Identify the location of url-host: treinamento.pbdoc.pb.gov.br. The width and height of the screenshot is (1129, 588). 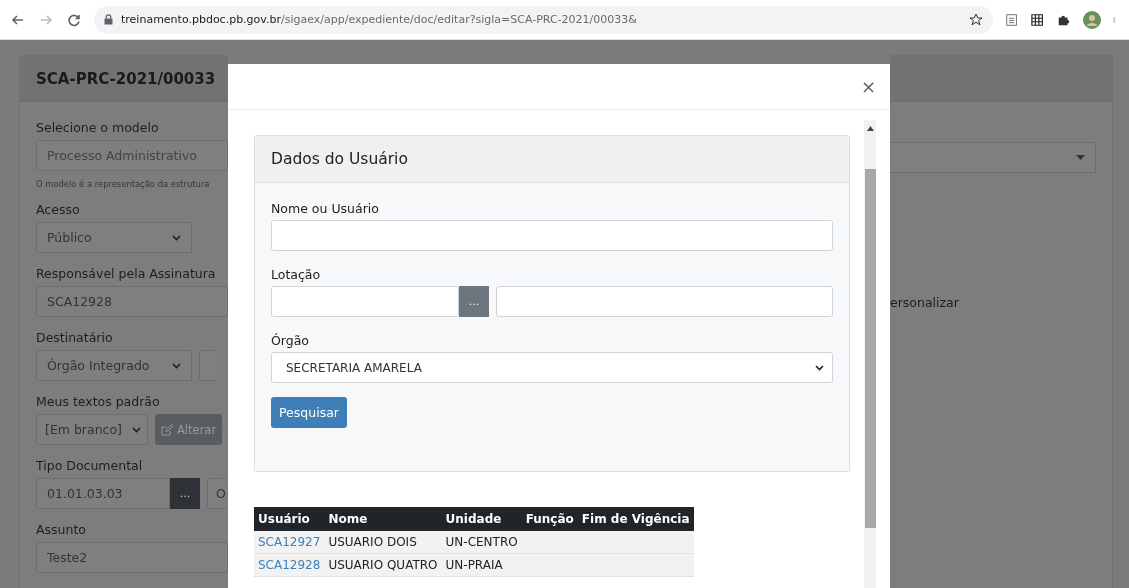
(201, 19).